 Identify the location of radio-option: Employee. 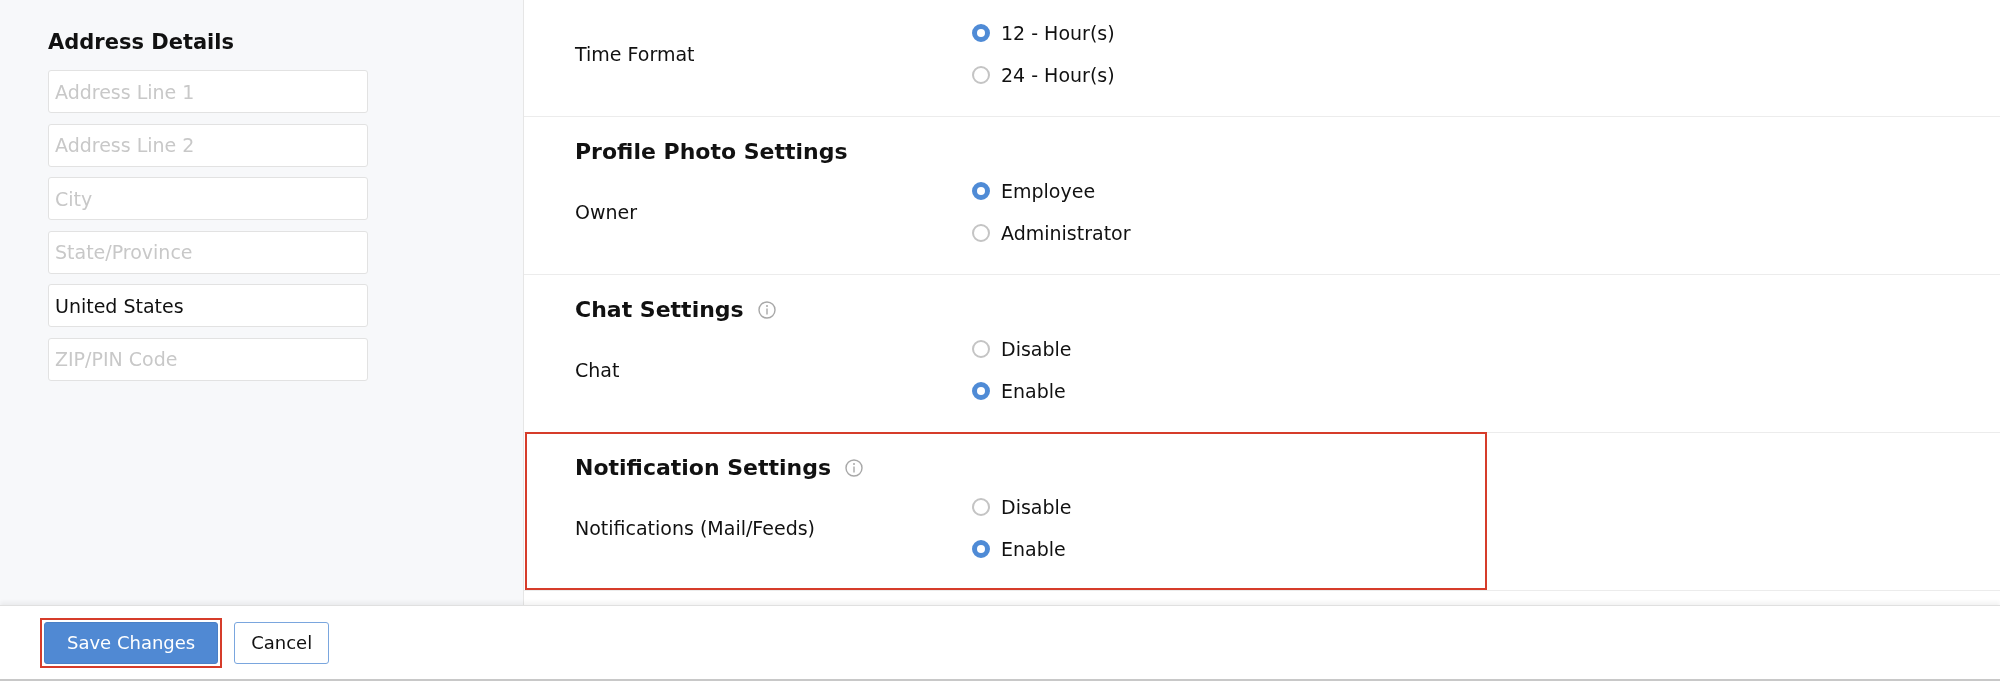
(1051, 191).